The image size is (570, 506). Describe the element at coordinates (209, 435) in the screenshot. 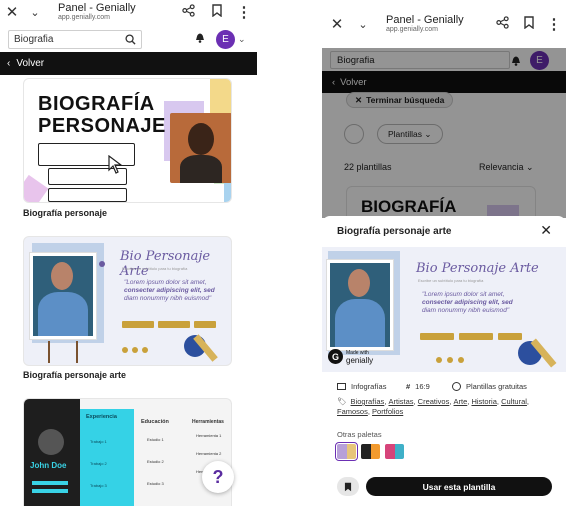

I see `cv-item: Herramienta 1` at that location.